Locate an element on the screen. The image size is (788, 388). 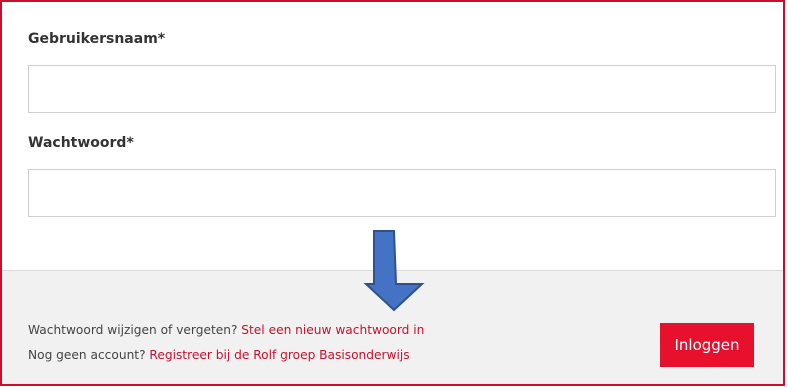
username-input is located at coordinates (402, 89).